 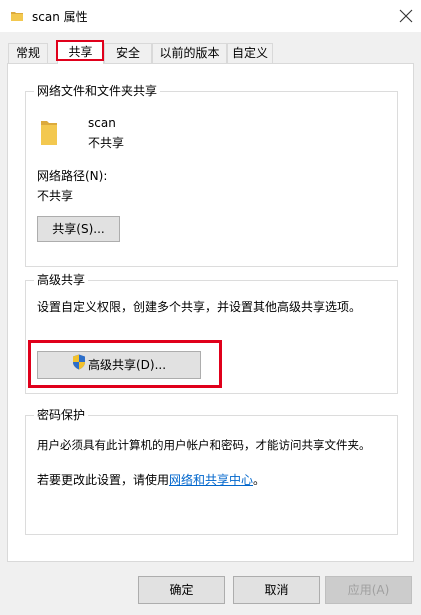 I want to click on advanced-sharing-description: 设置自定义权限，创建多个共享，并设置其他高级共享选项。, so click(x=199, y=307).